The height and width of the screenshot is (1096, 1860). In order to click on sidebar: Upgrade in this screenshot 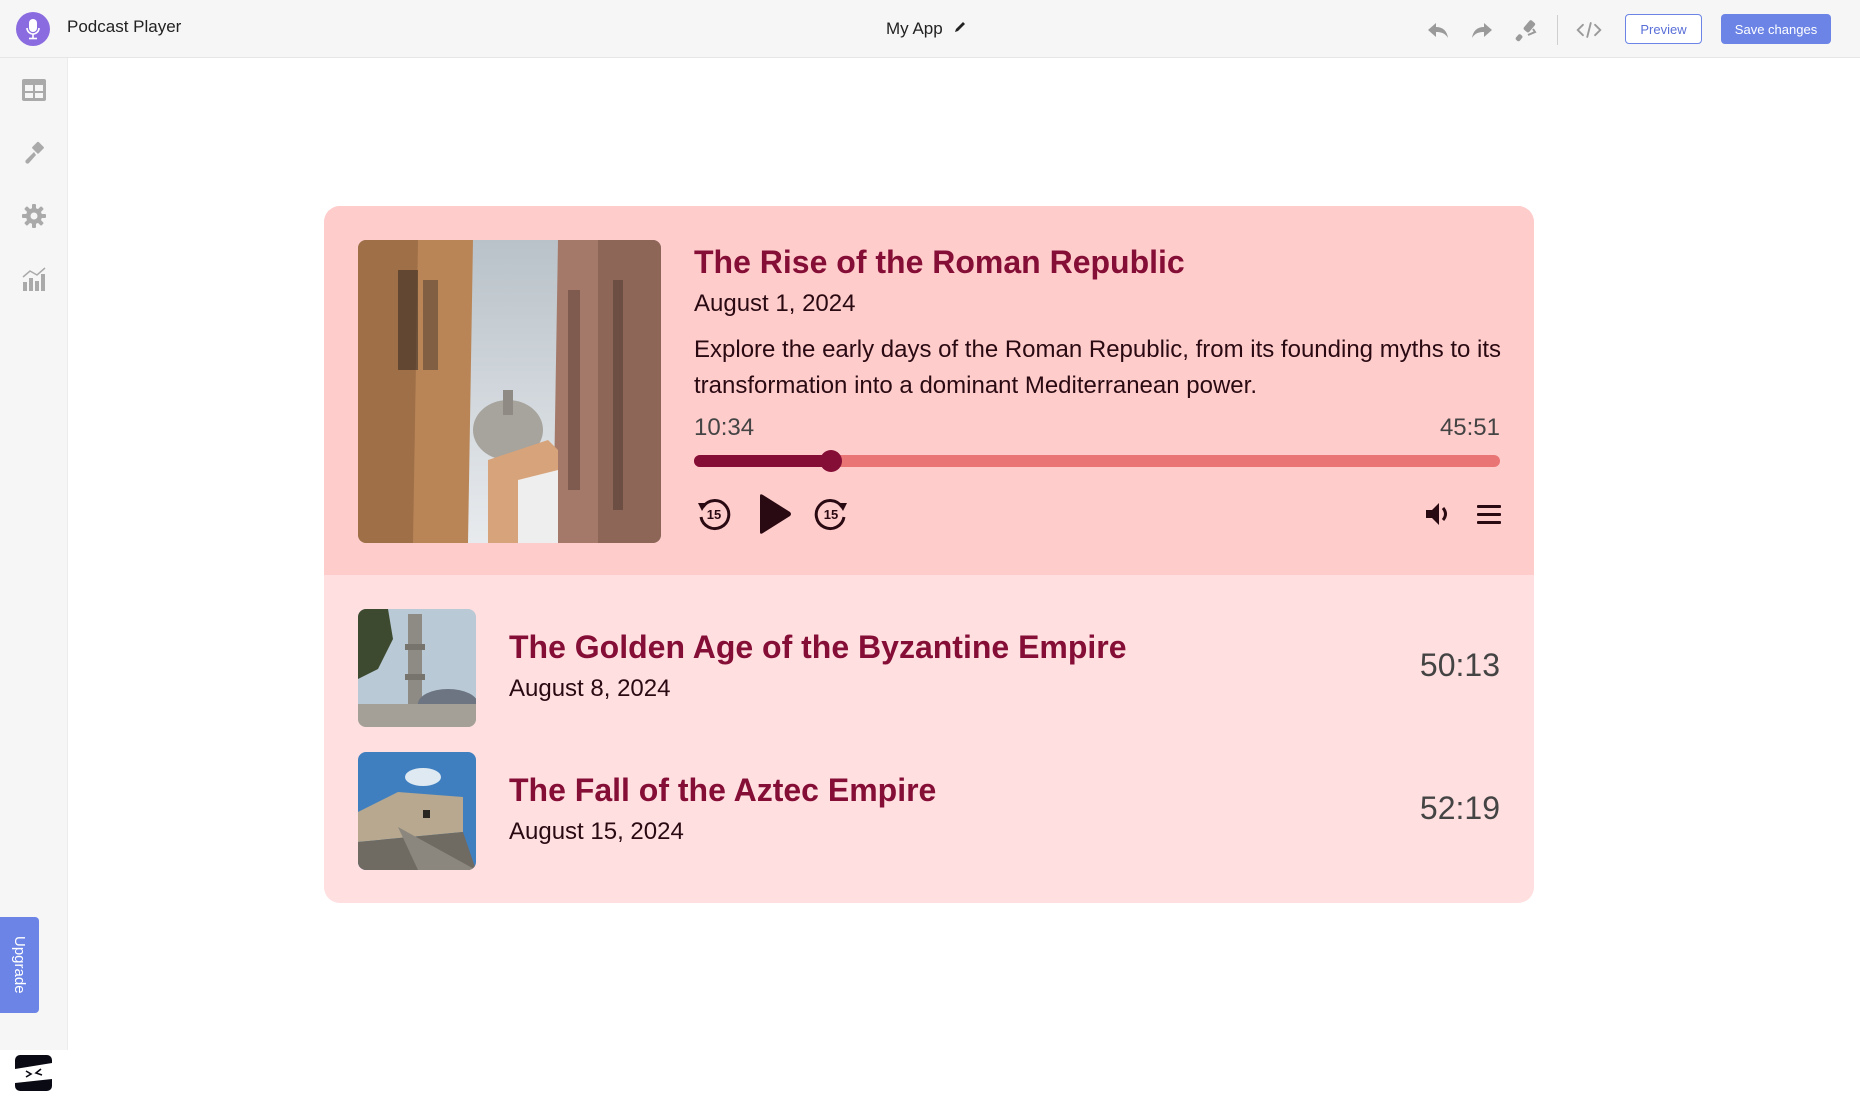, I will do `click(34, 574)`.